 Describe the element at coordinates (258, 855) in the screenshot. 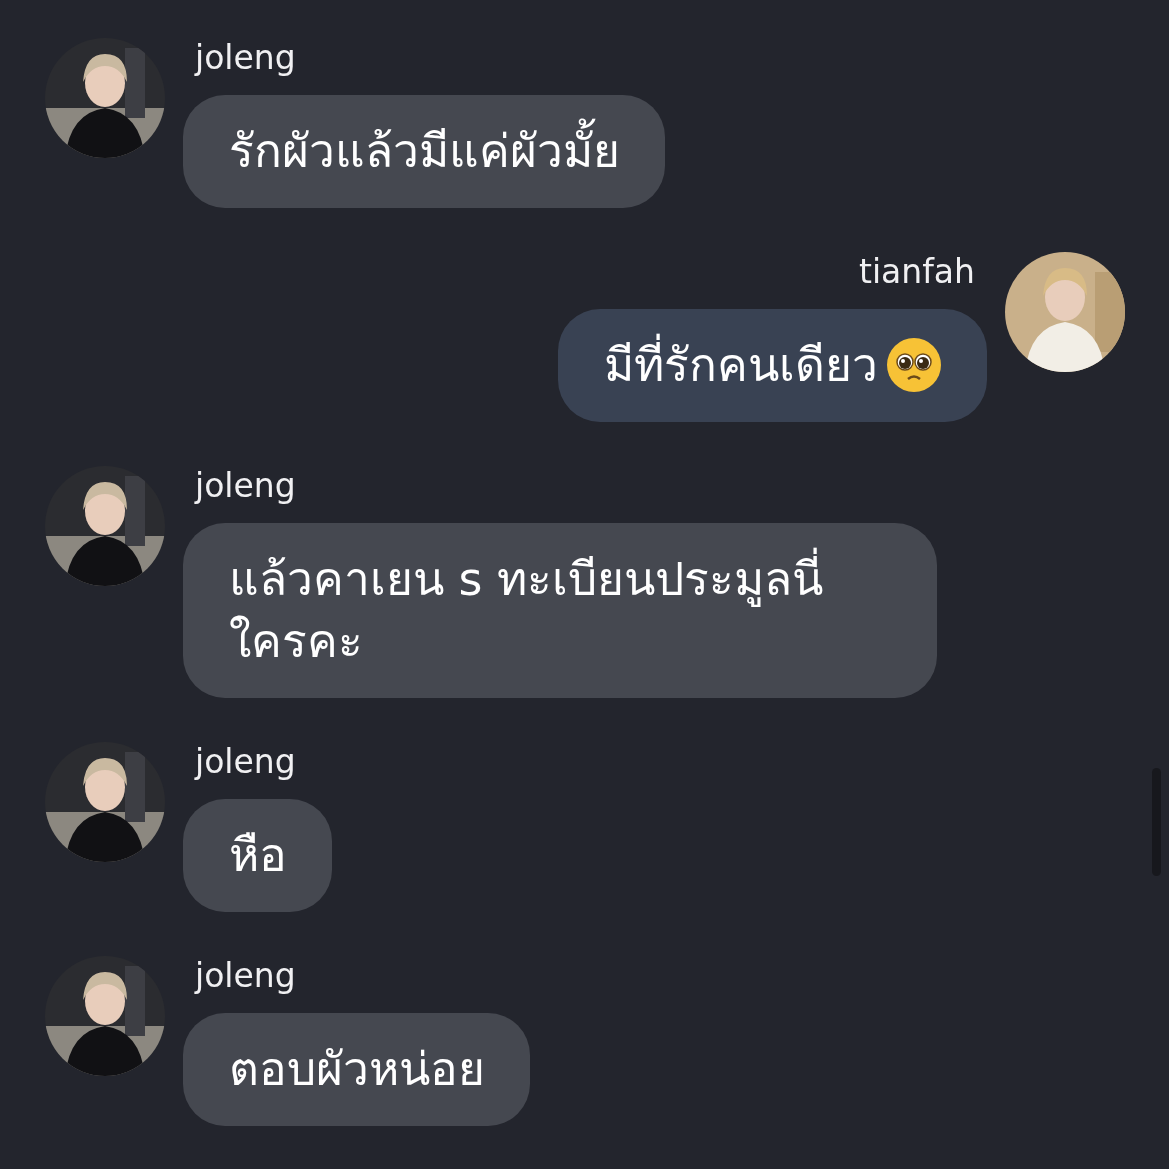

I see `message-text: หือ` at that location.